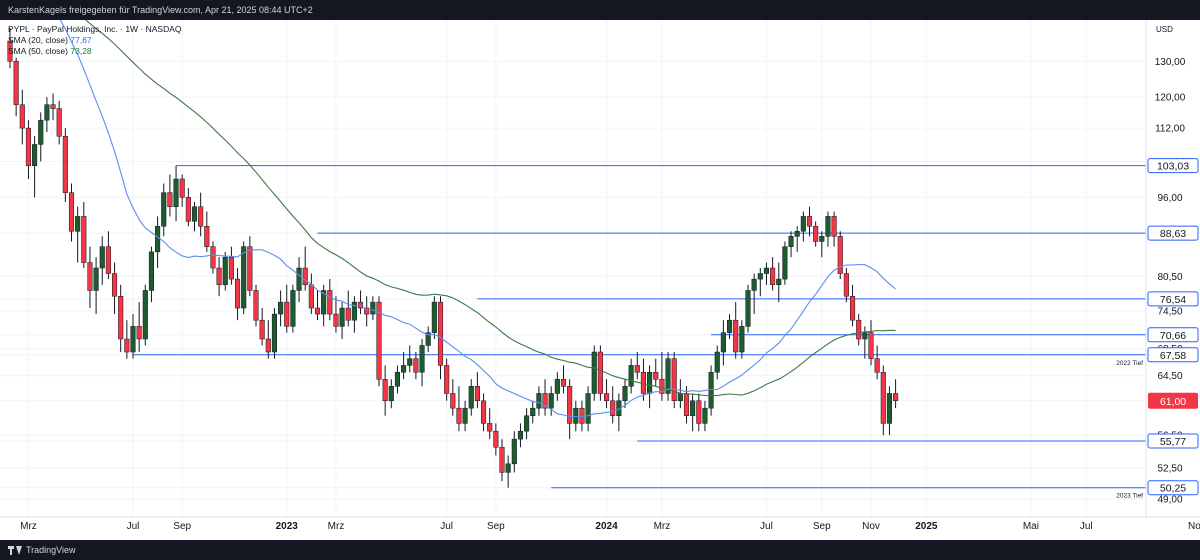 The image size is (1200, 560). What do you see at coordinates (95, 40) in the screenshot?
I see `sma20-legend: SMA (20, close) 77,67` at bounding box center [95, 40].